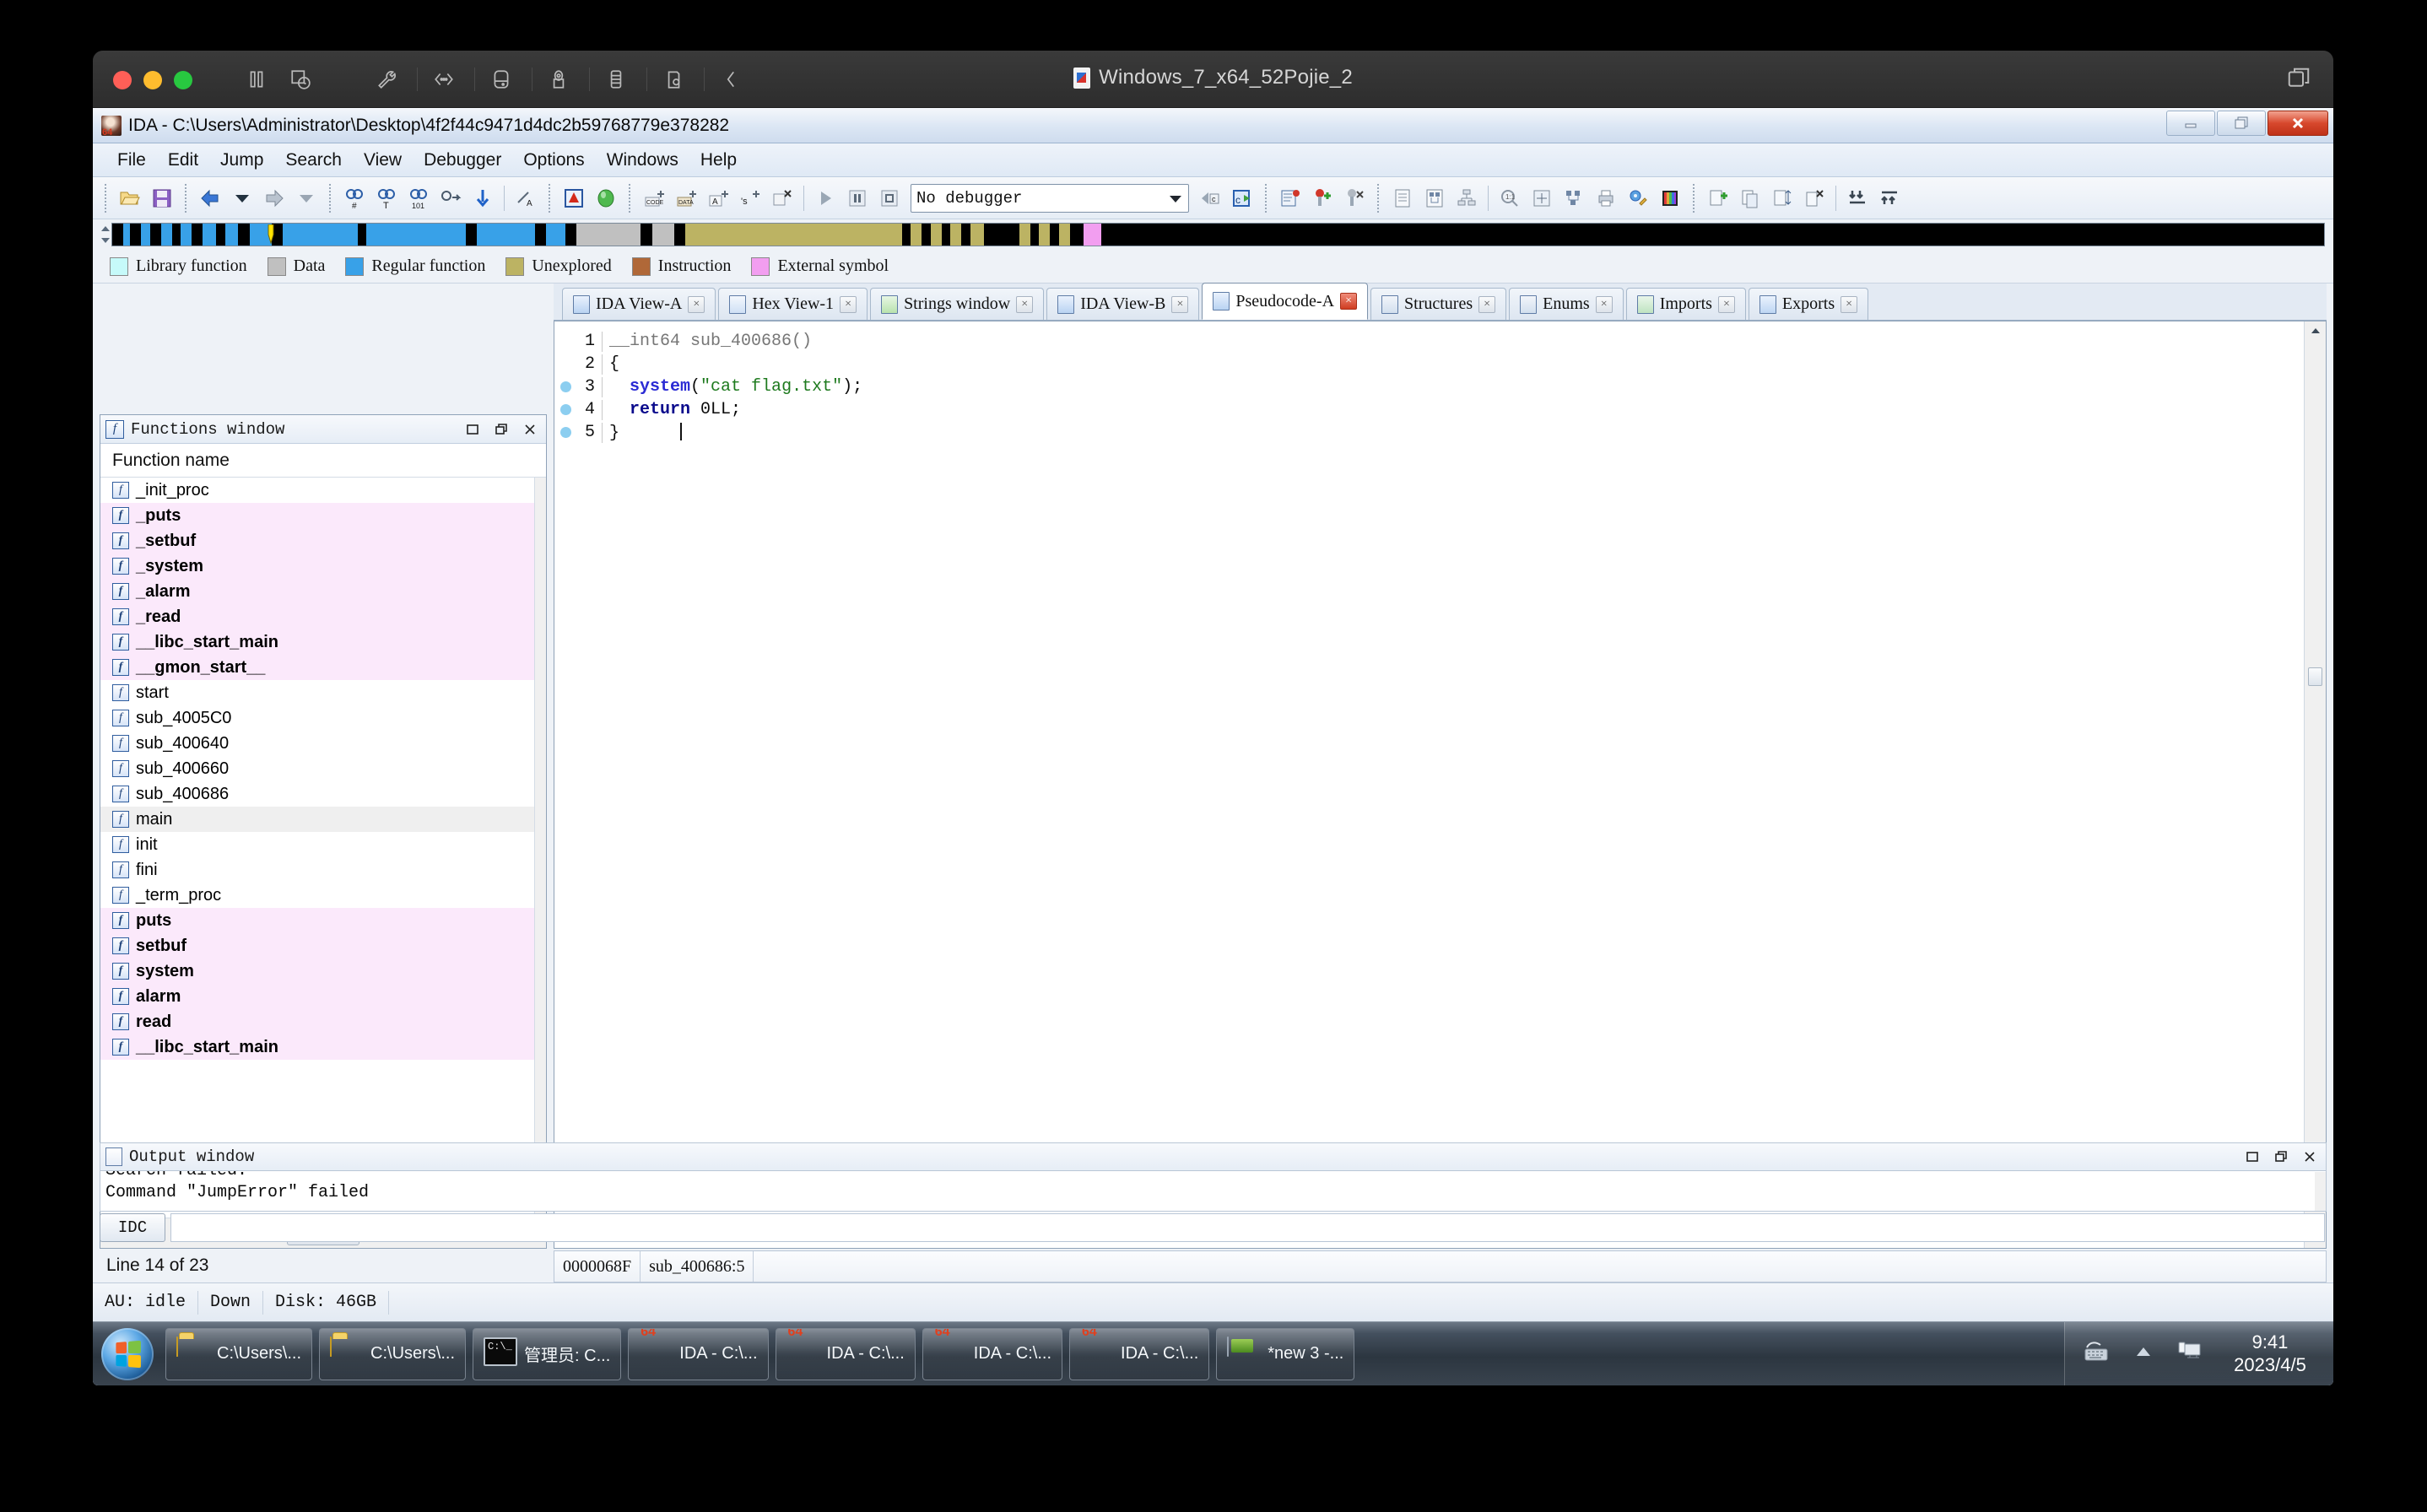  Describe the element at coordinates (686, 198) in the screenshot. I see `make-data-icon: DATA` at that location.